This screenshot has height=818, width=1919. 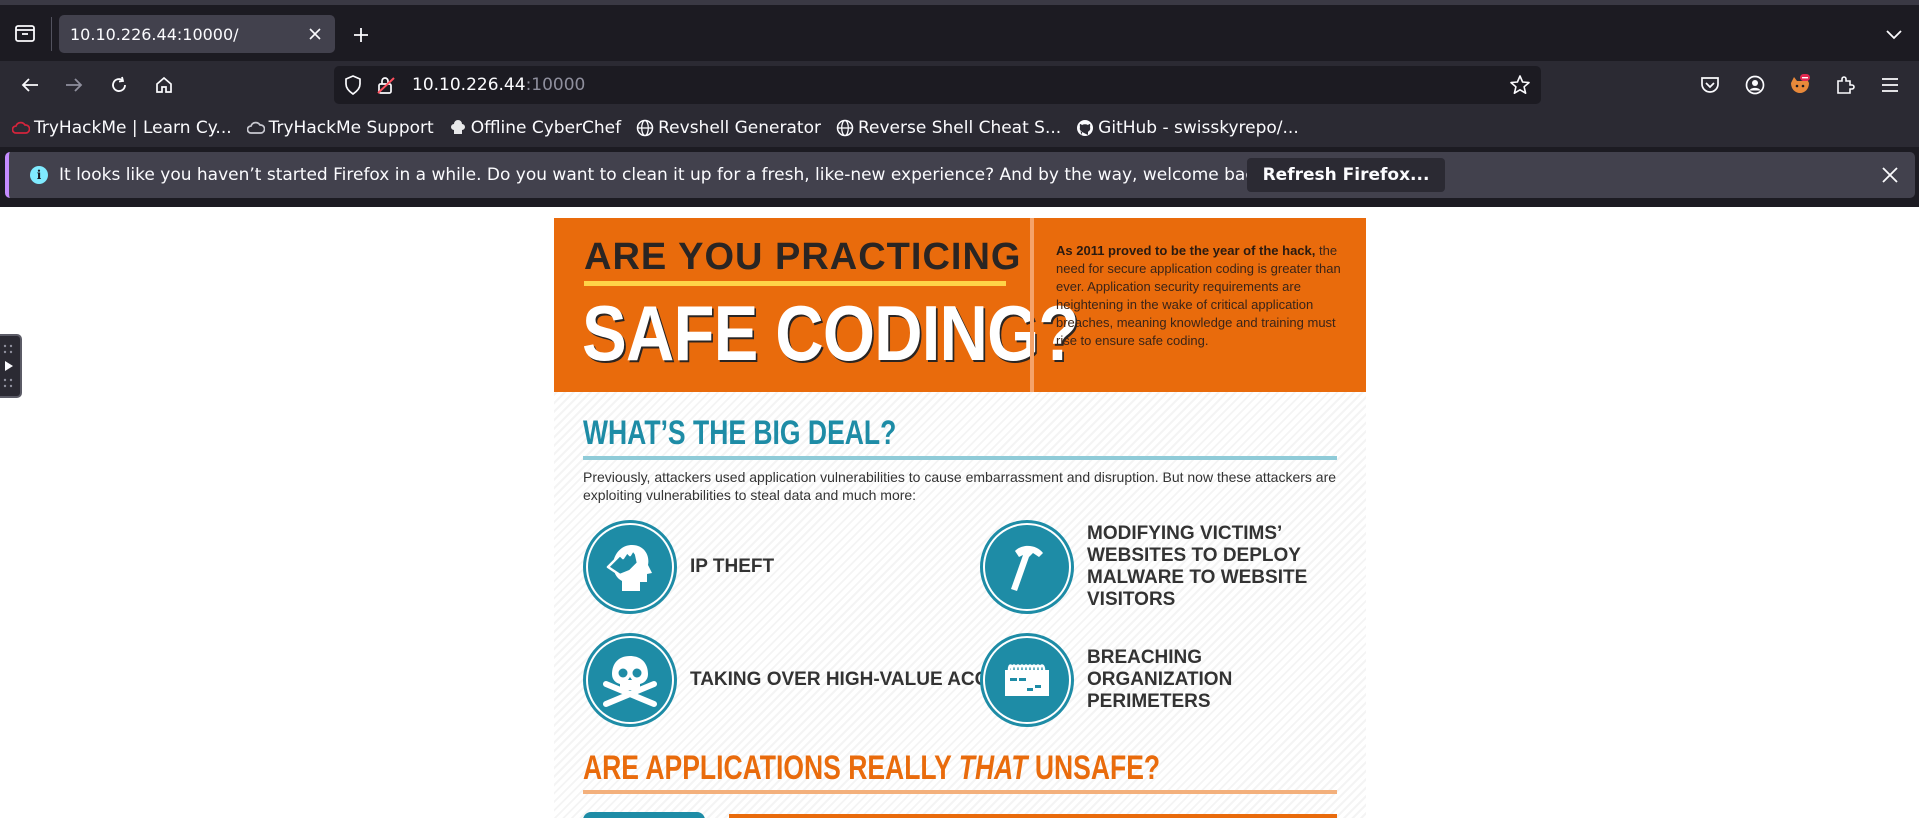 What do you see at coordinates (21, 128) in the screenshot?
I see `tryhackme-cloud-icon` at bounding box center [21, 128].